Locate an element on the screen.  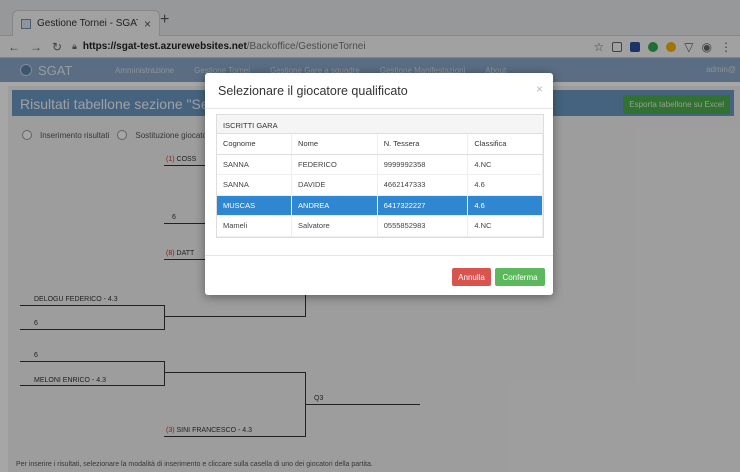
column-header: Nome is located at coordinates (334, 144).